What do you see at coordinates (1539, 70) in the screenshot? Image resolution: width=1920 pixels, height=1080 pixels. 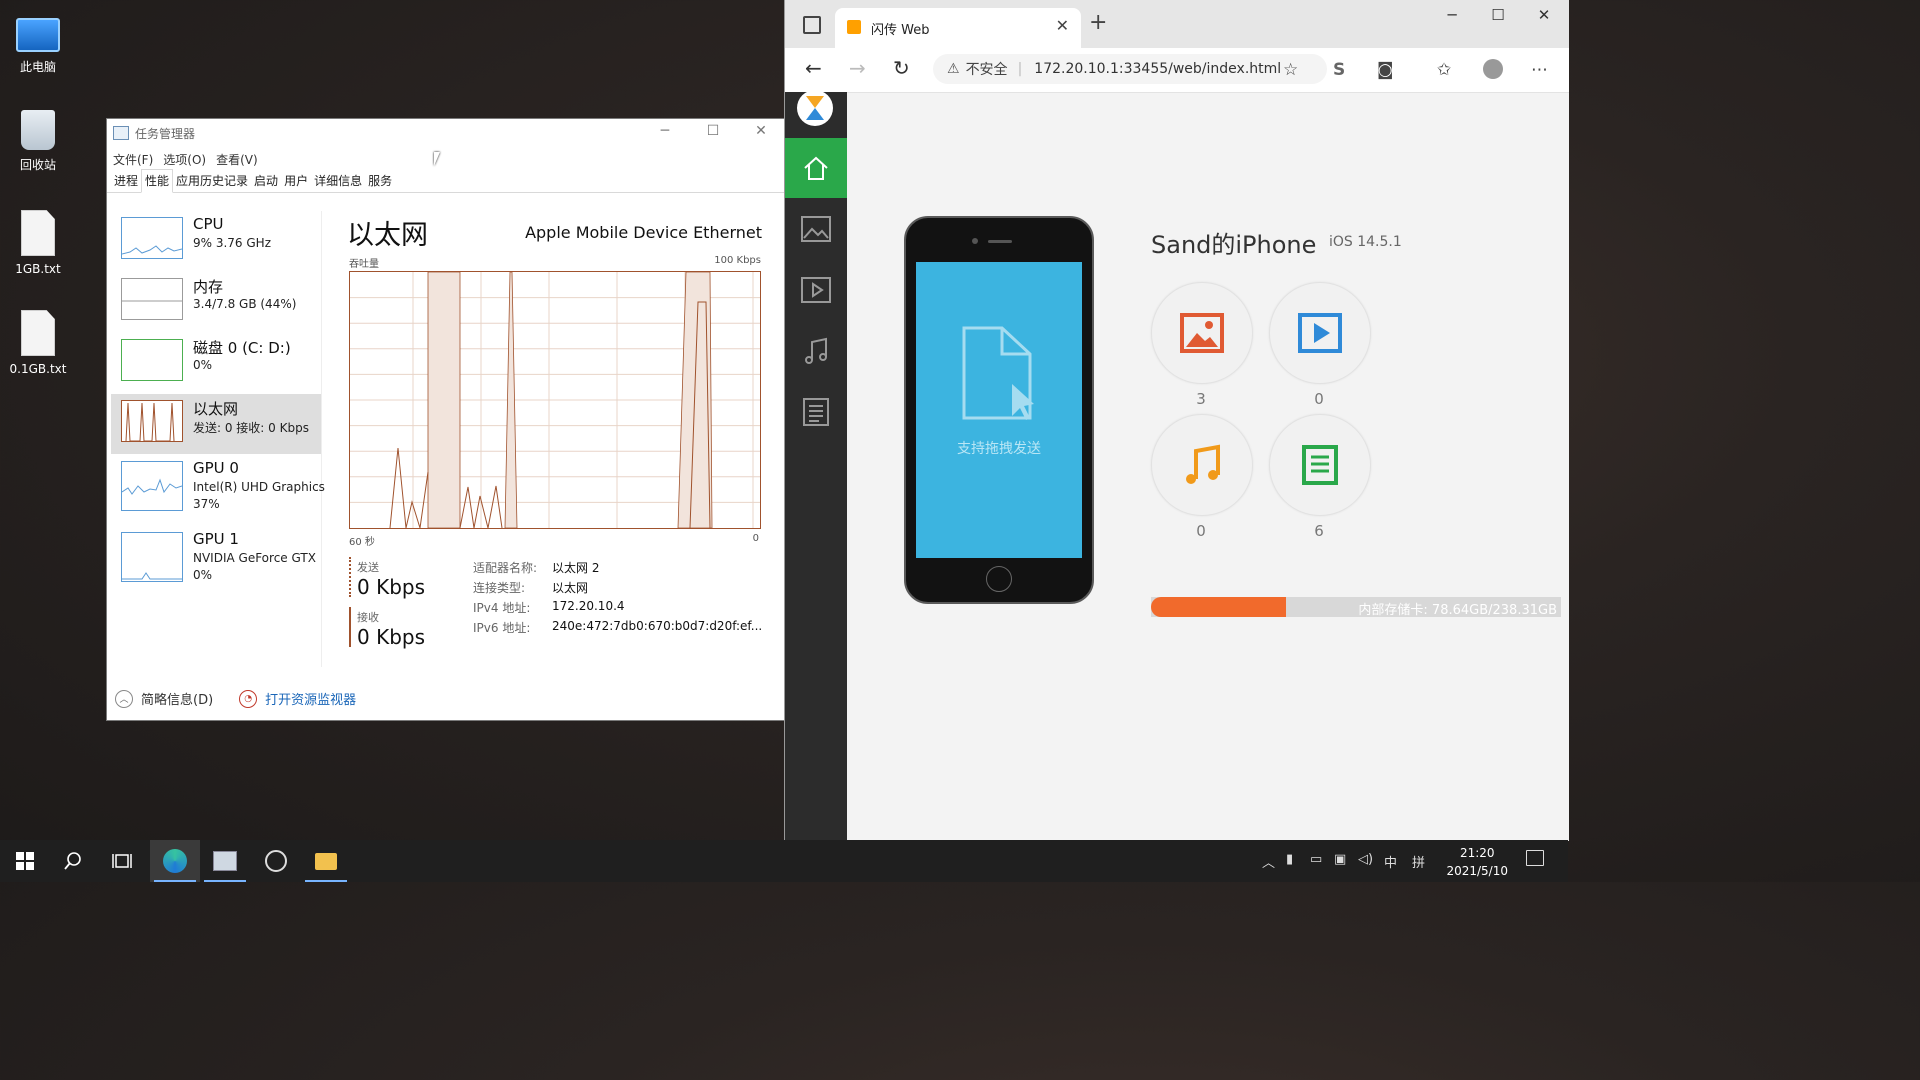 I see `more-menu-icon: ⋯` at bounding box center [1539, 70].